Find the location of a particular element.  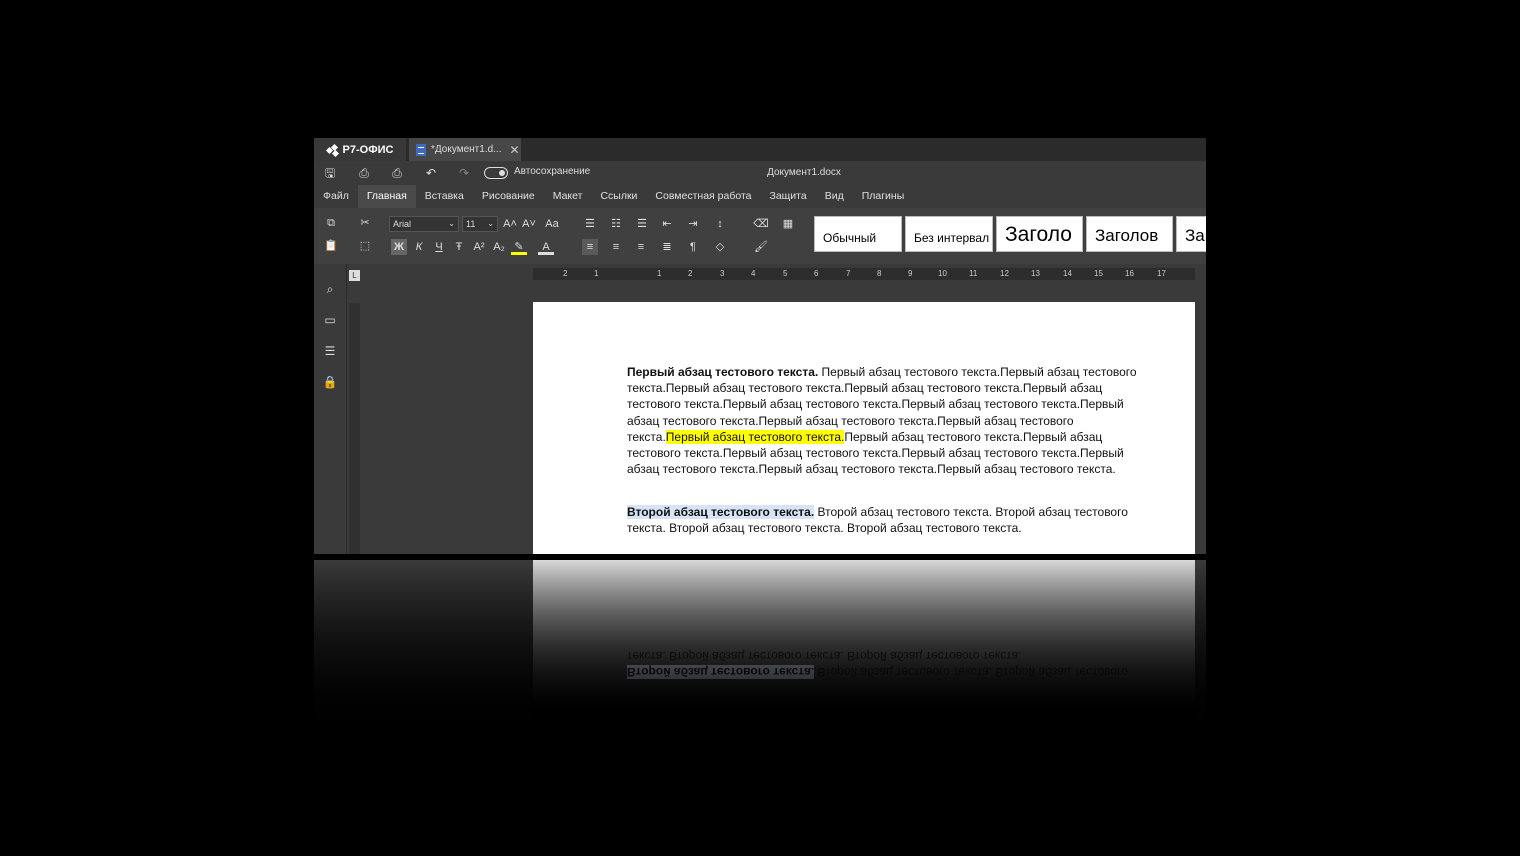

numbering-icon: ☷ is located at coordinates (616, 224).